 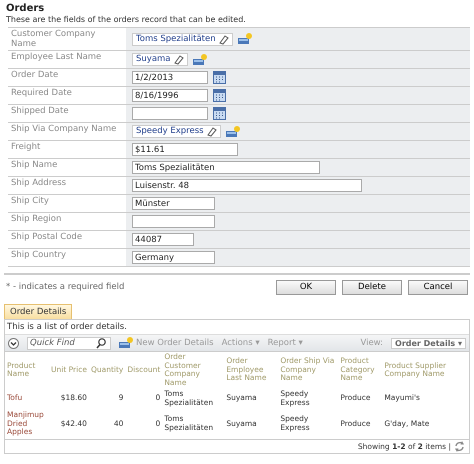 I want to click on lookup-field: Speedy Express, so click(x=176, y=131).